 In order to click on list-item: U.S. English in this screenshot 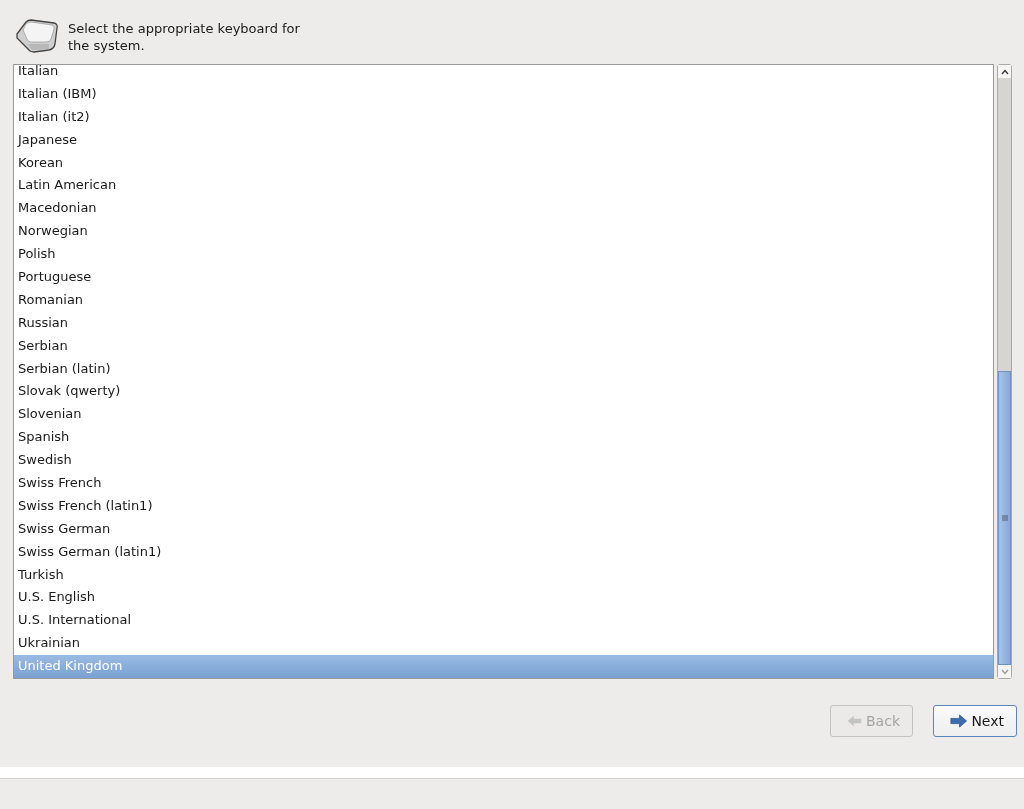, I will do `click(503, 598)`.